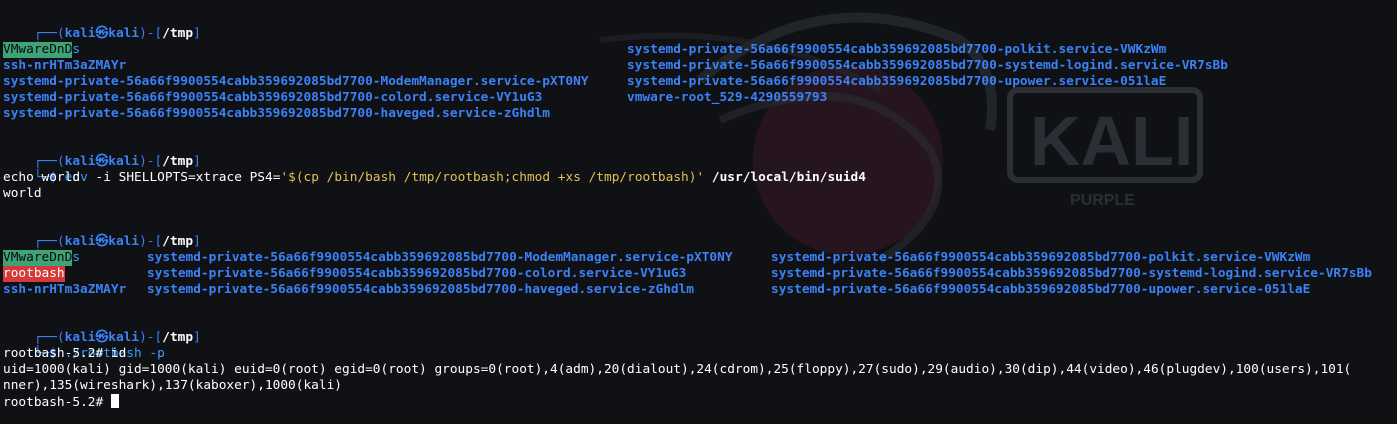 This screenshot has height=424, width=1397. What do you see at coordinates (727, 97) in the screenshot?
I see `ls1-col2-item: vmware-root_529-4290559793` at bounding box center [727, 97].